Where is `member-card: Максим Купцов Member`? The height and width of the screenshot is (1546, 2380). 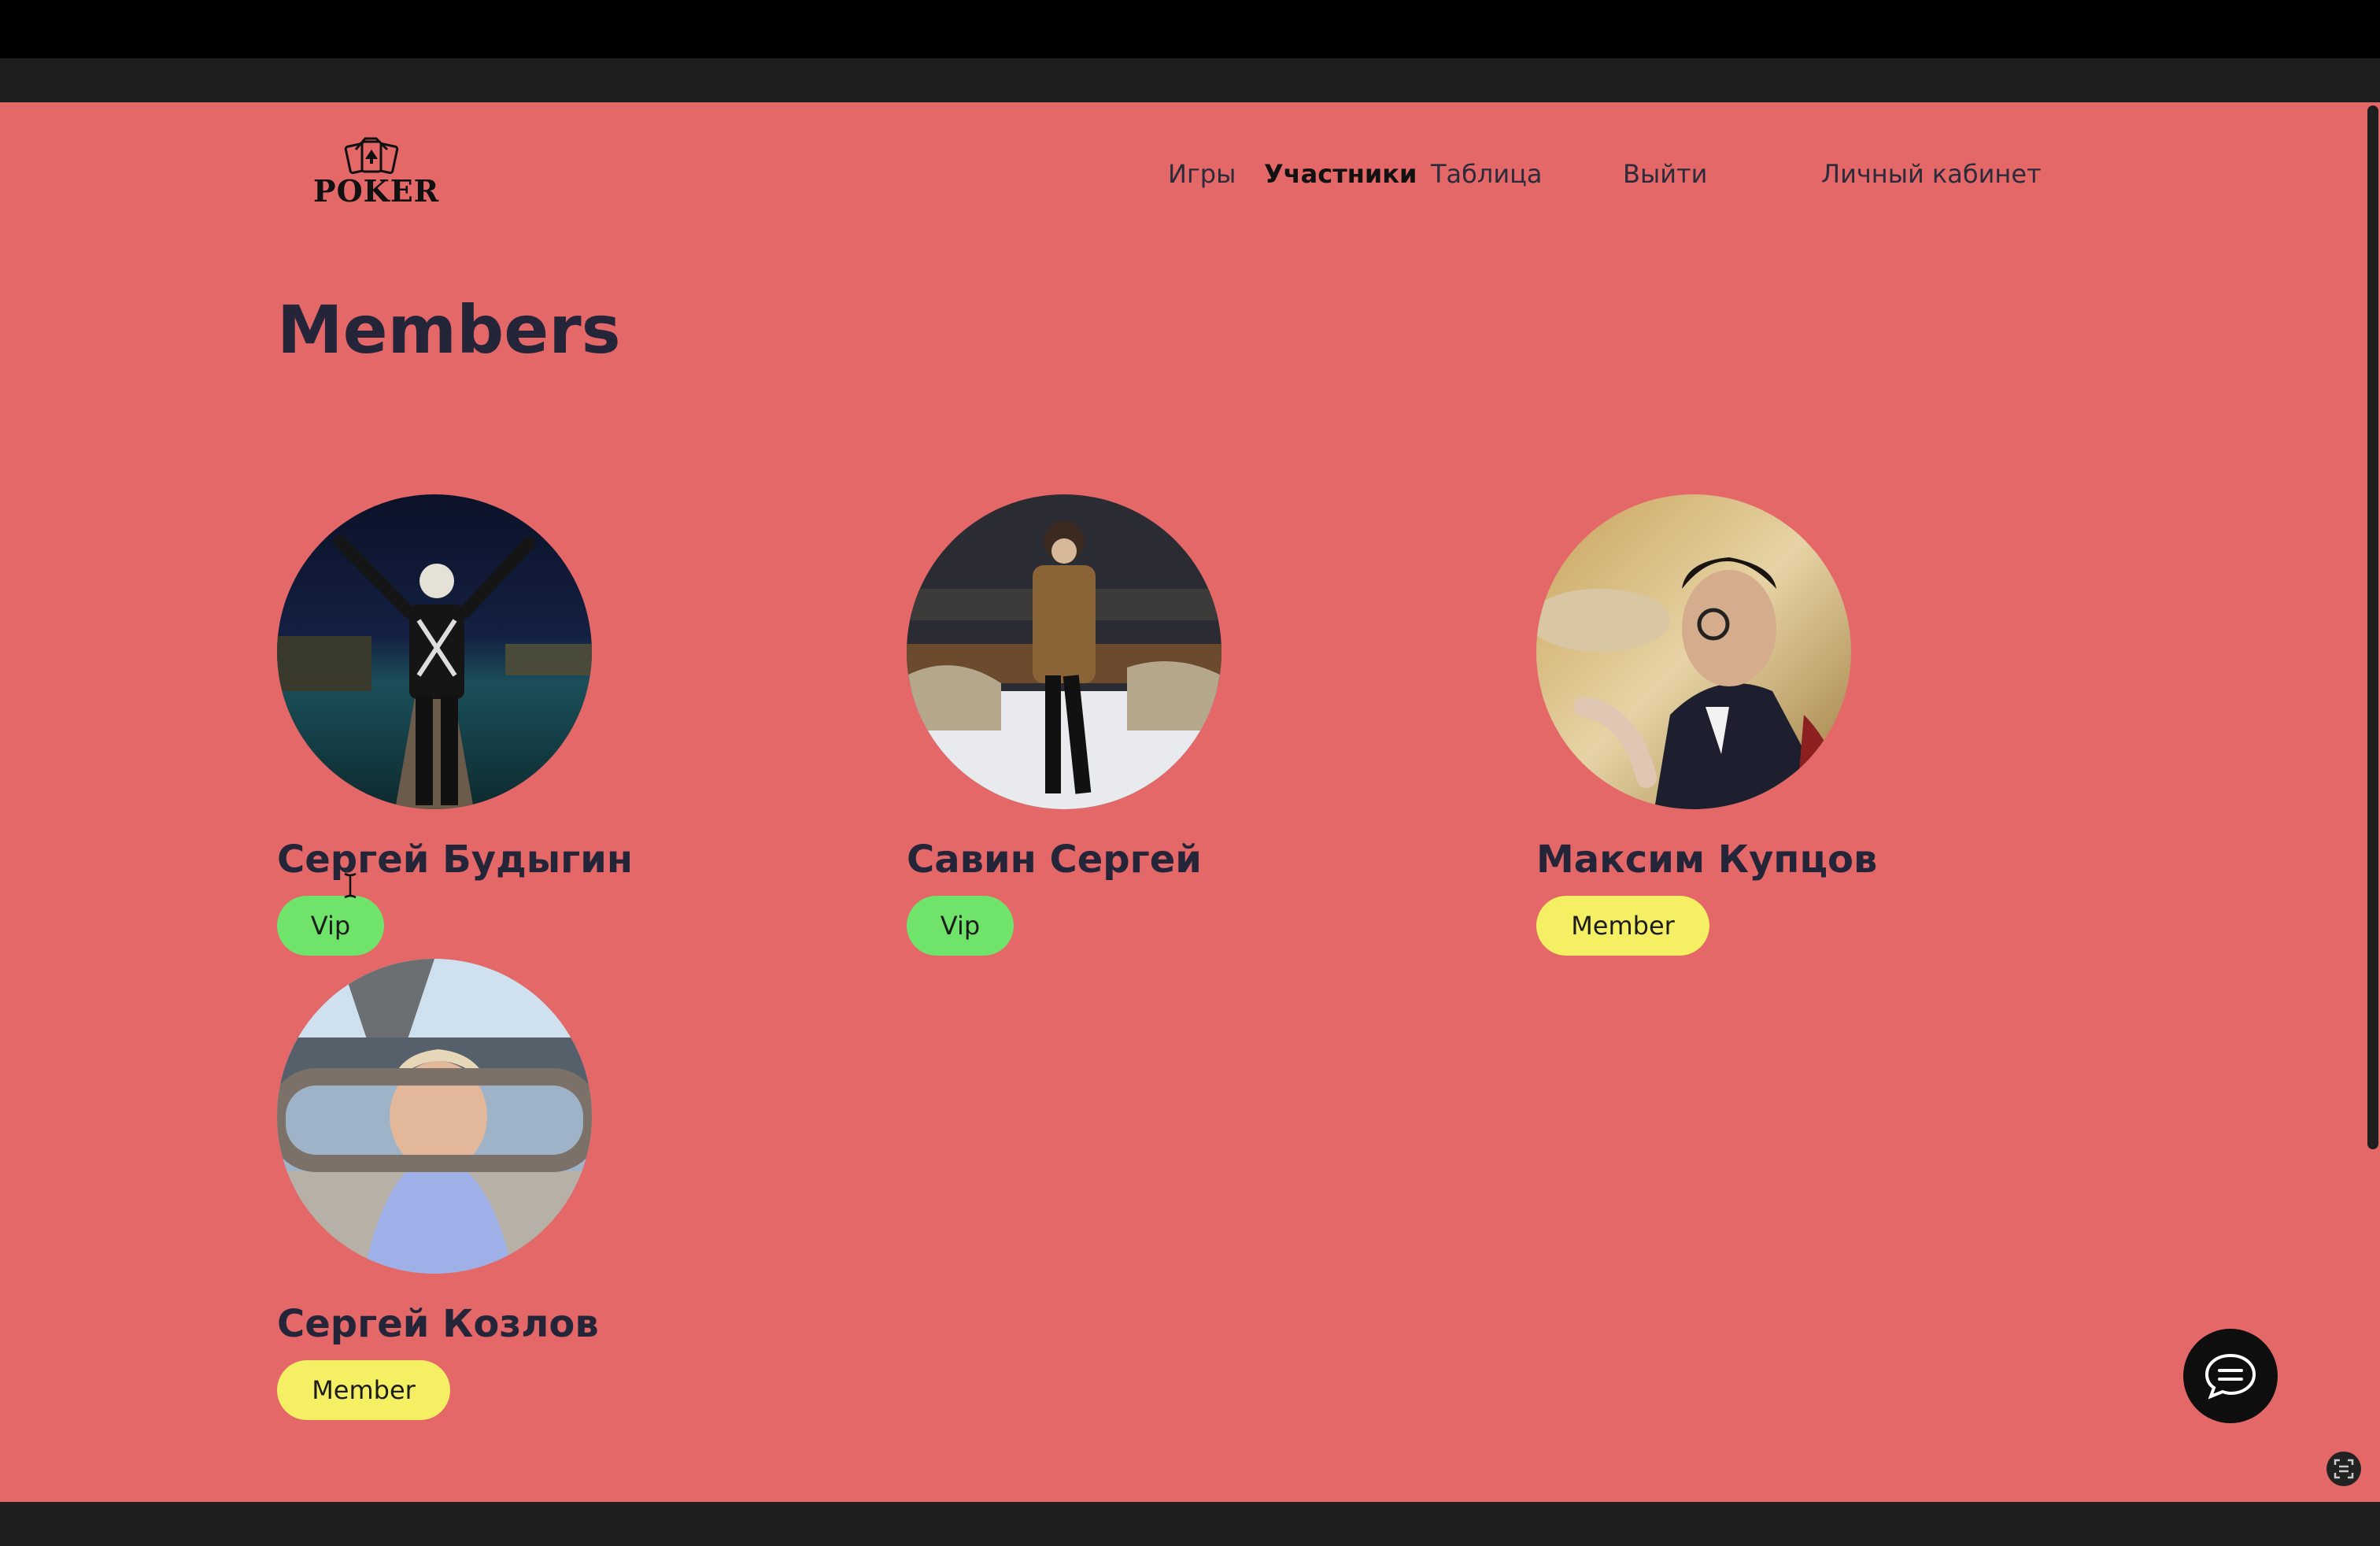
member-card: Максим Купцов Member is located at coordinates (1772, 730).